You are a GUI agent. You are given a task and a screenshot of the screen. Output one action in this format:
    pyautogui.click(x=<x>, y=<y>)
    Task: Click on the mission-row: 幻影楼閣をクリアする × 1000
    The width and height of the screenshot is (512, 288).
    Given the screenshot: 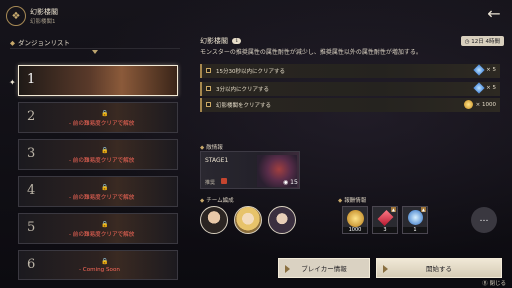 What is the action you would take?
    pyautogui.click(x=350, y=105)
    